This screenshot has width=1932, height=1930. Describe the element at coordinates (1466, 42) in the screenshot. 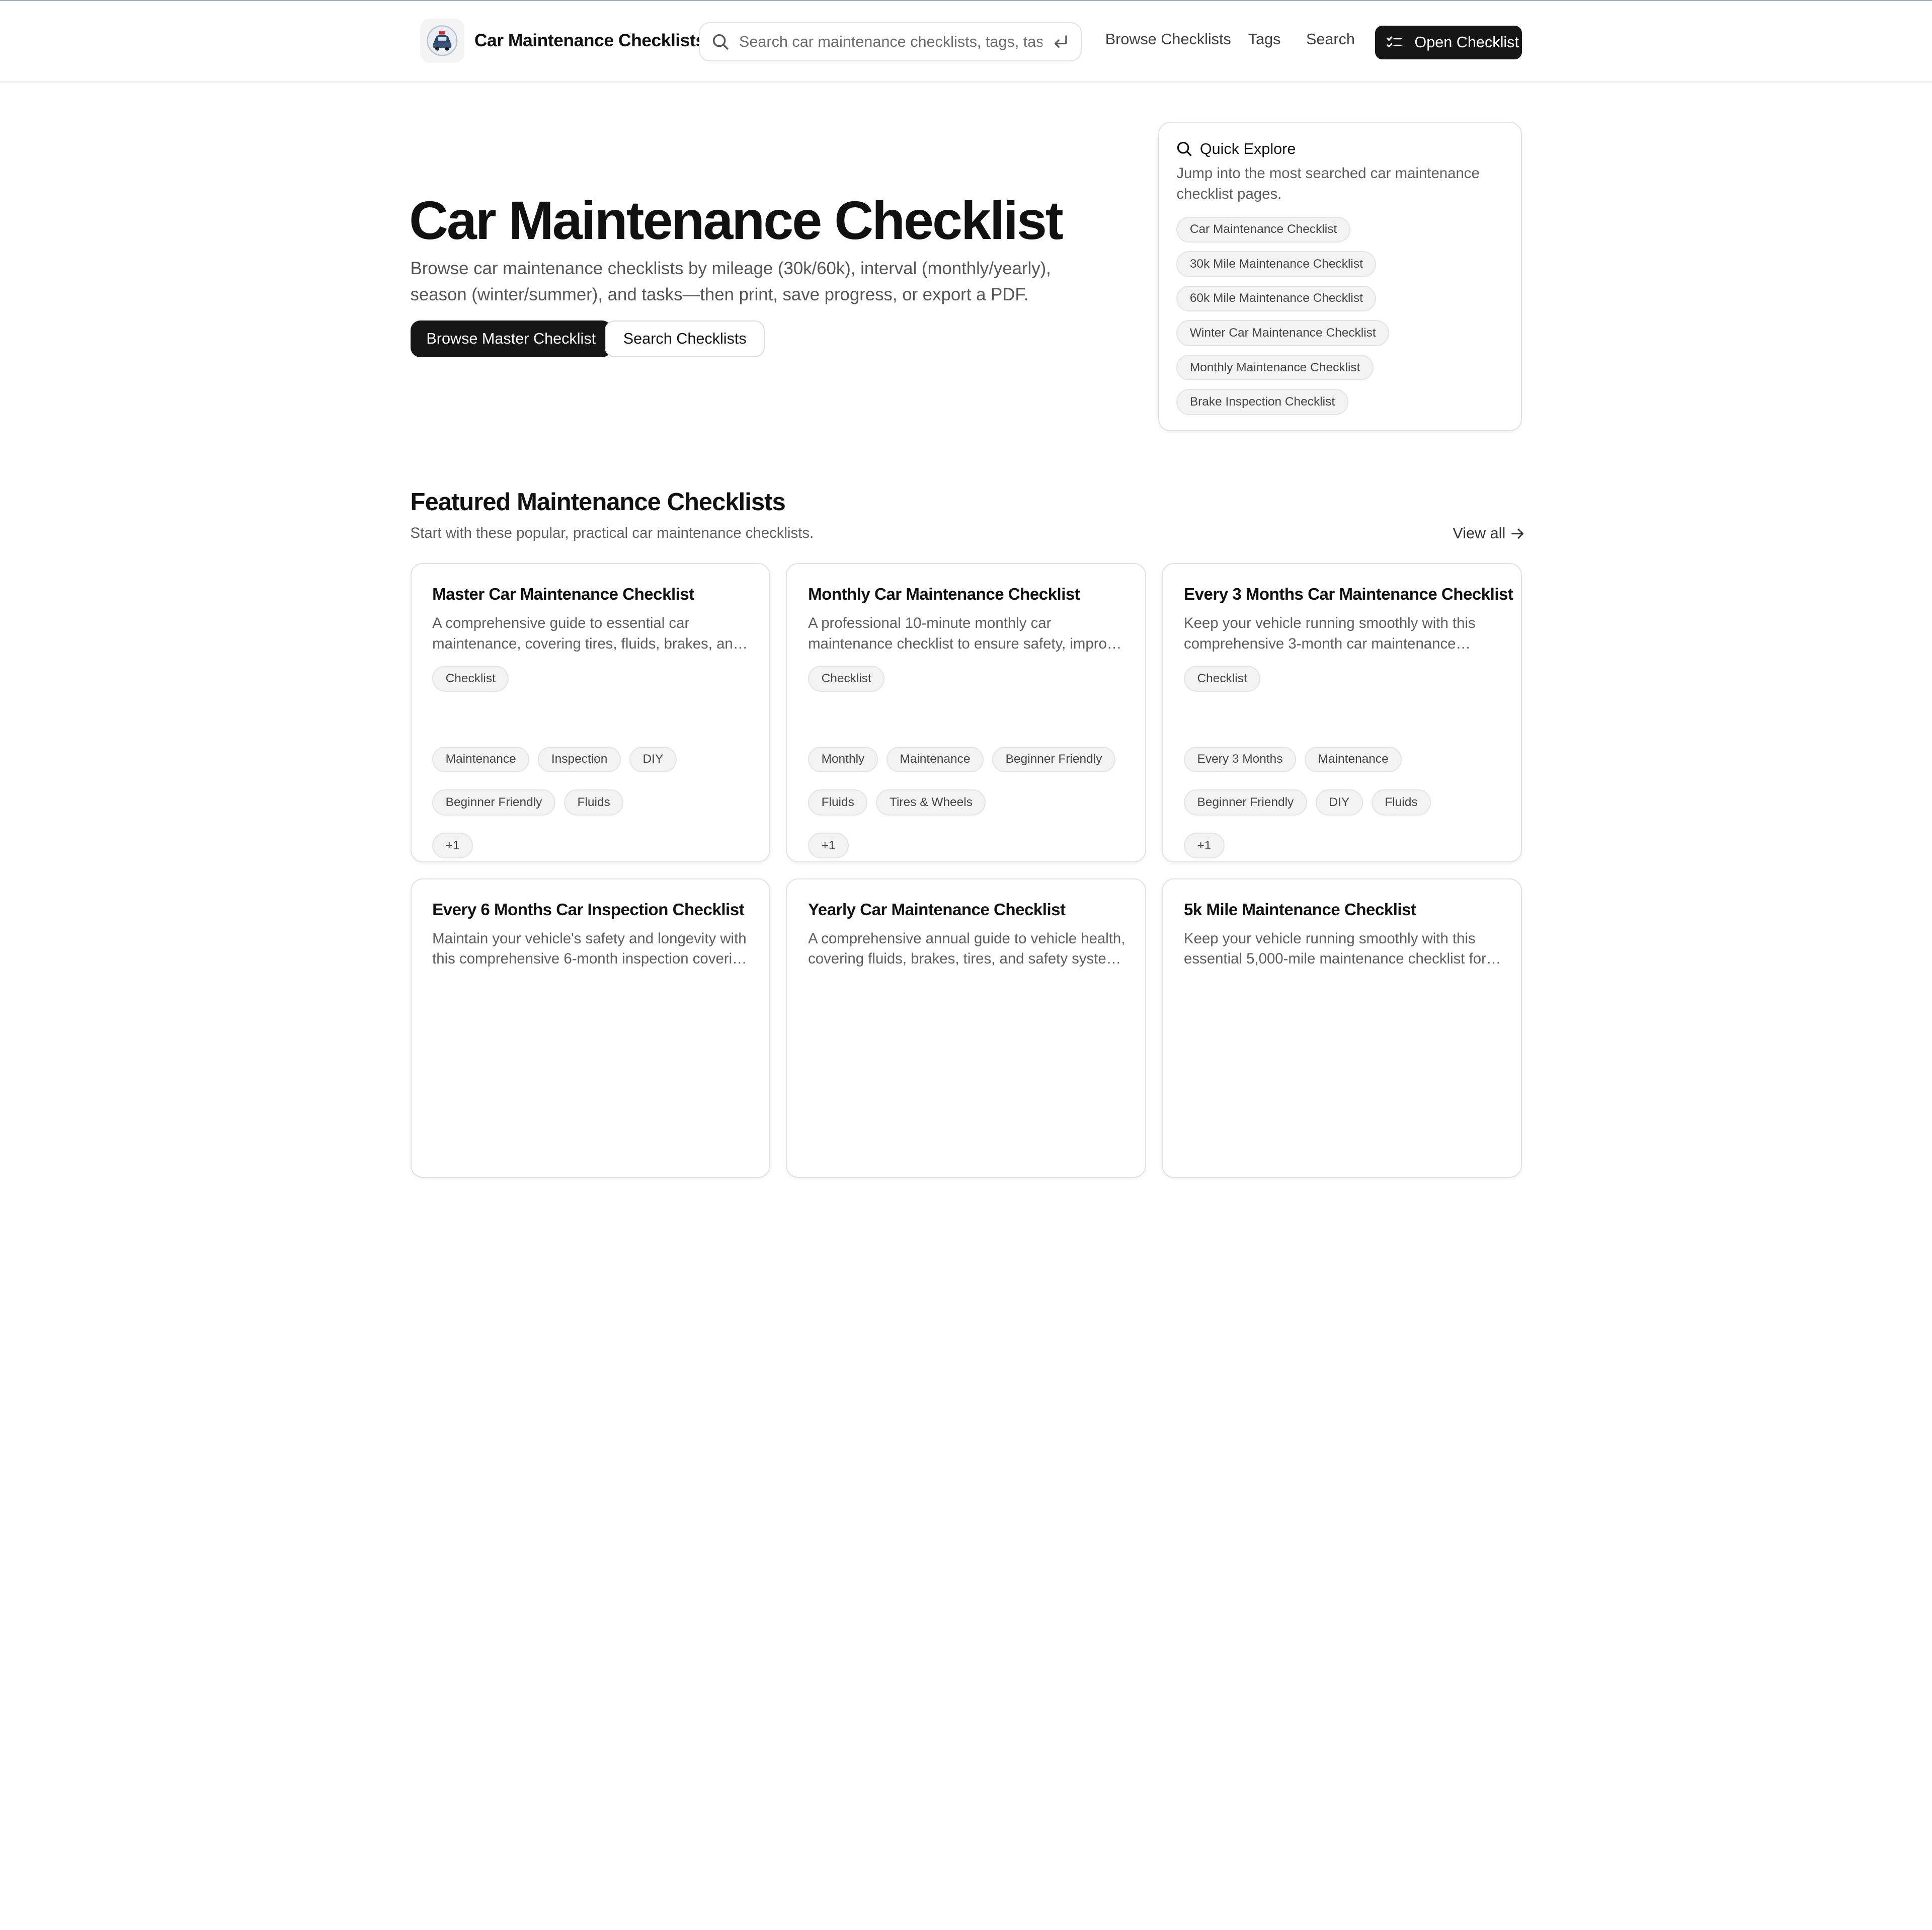

I see `open-checklist-label: Open Checklist` at that location.